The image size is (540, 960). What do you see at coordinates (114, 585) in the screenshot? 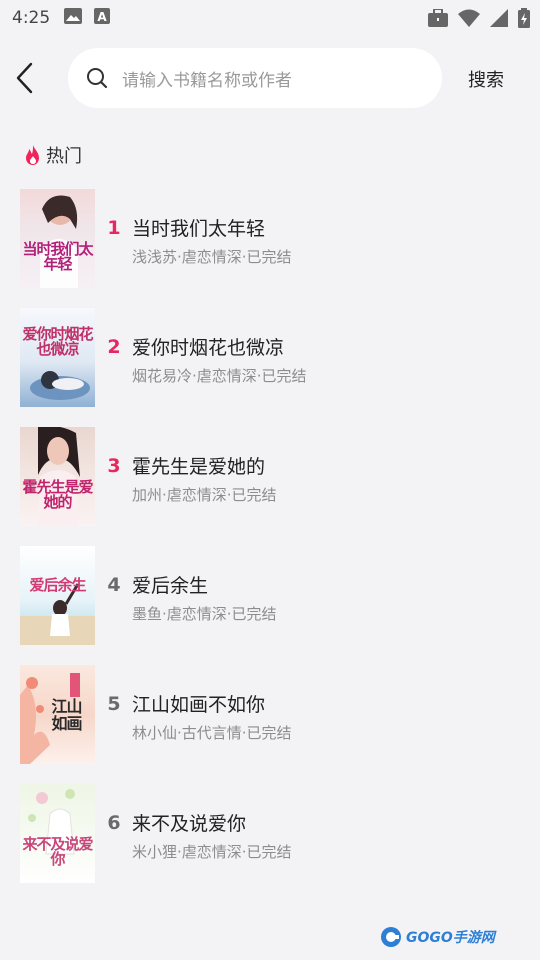
I see `rank-number: 4` at bounding box center [114, 585].